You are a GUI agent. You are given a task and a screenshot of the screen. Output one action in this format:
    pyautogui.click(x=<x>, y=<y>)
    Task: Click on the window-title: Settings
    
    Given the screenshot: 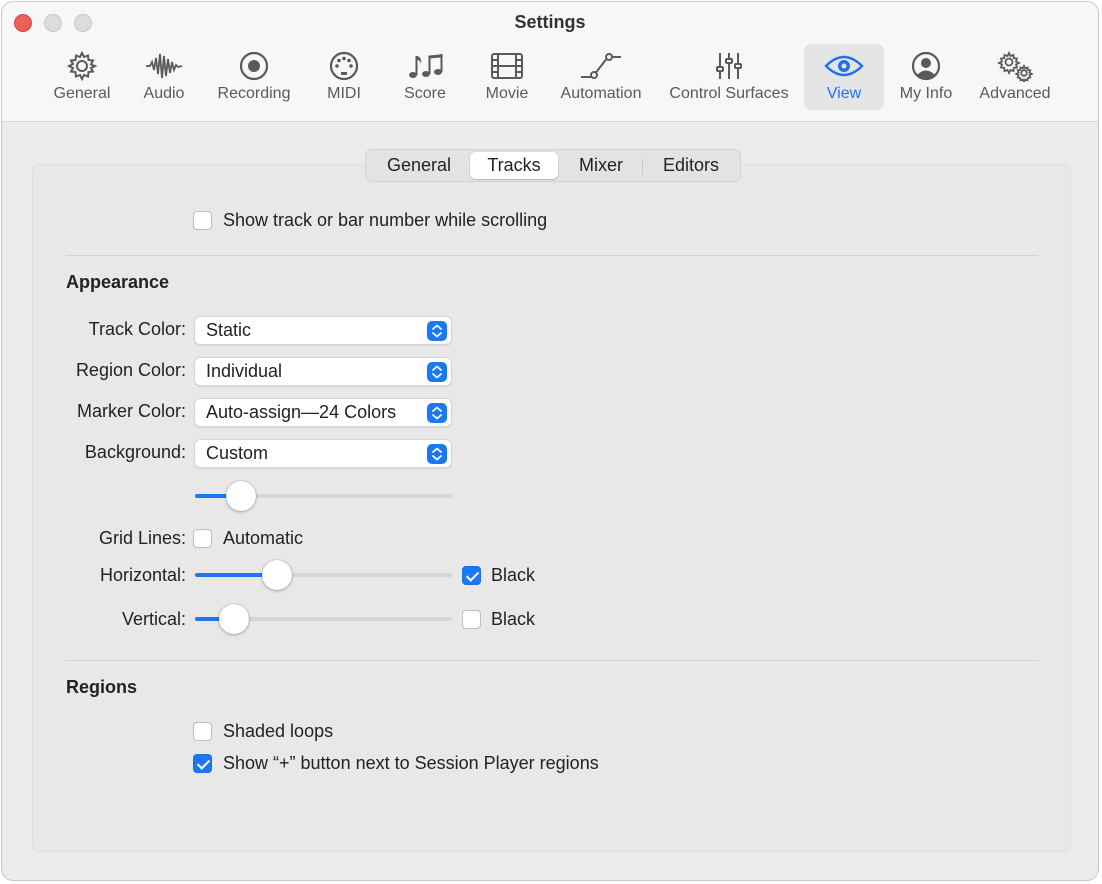 What is the action you would take?
    pyautogui.click(x=550, y=22)
    